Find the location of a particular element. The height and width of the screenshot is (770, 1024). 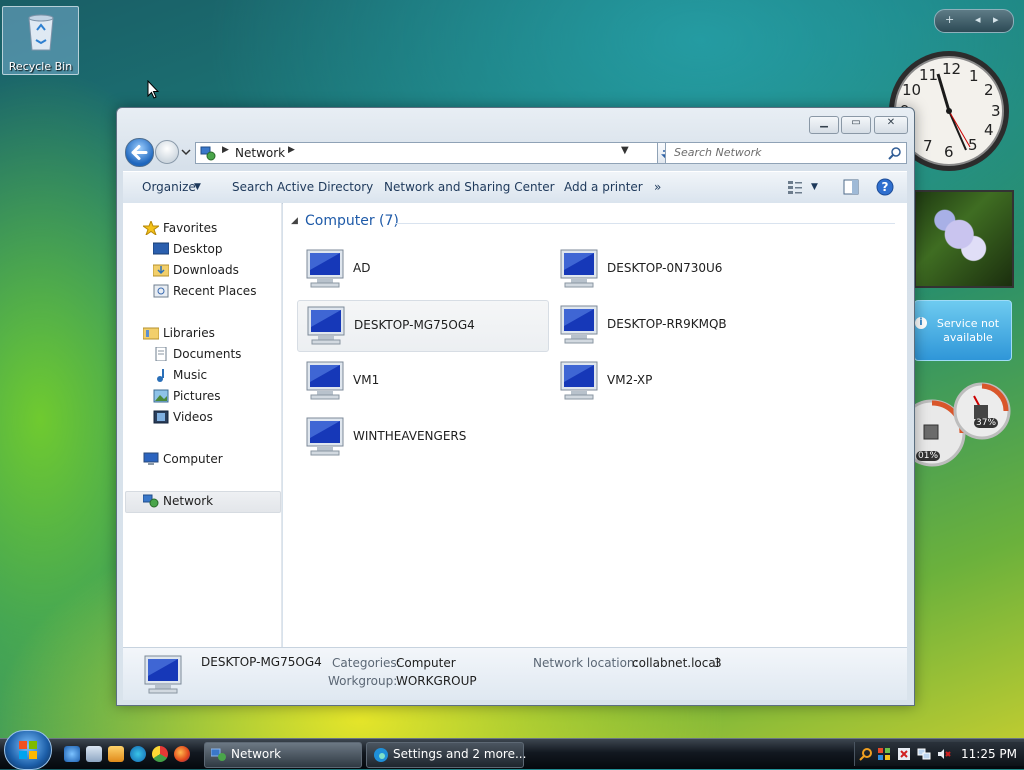

details-categories-value: Computer is located at coordinates (426, 663).